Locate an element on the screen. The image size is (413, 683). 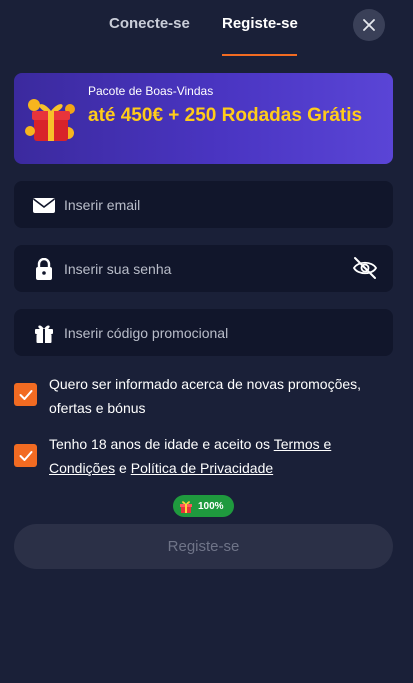
age-statement: Tenho 18 anos de idade e aceito os is located at coordinates (161, 444).